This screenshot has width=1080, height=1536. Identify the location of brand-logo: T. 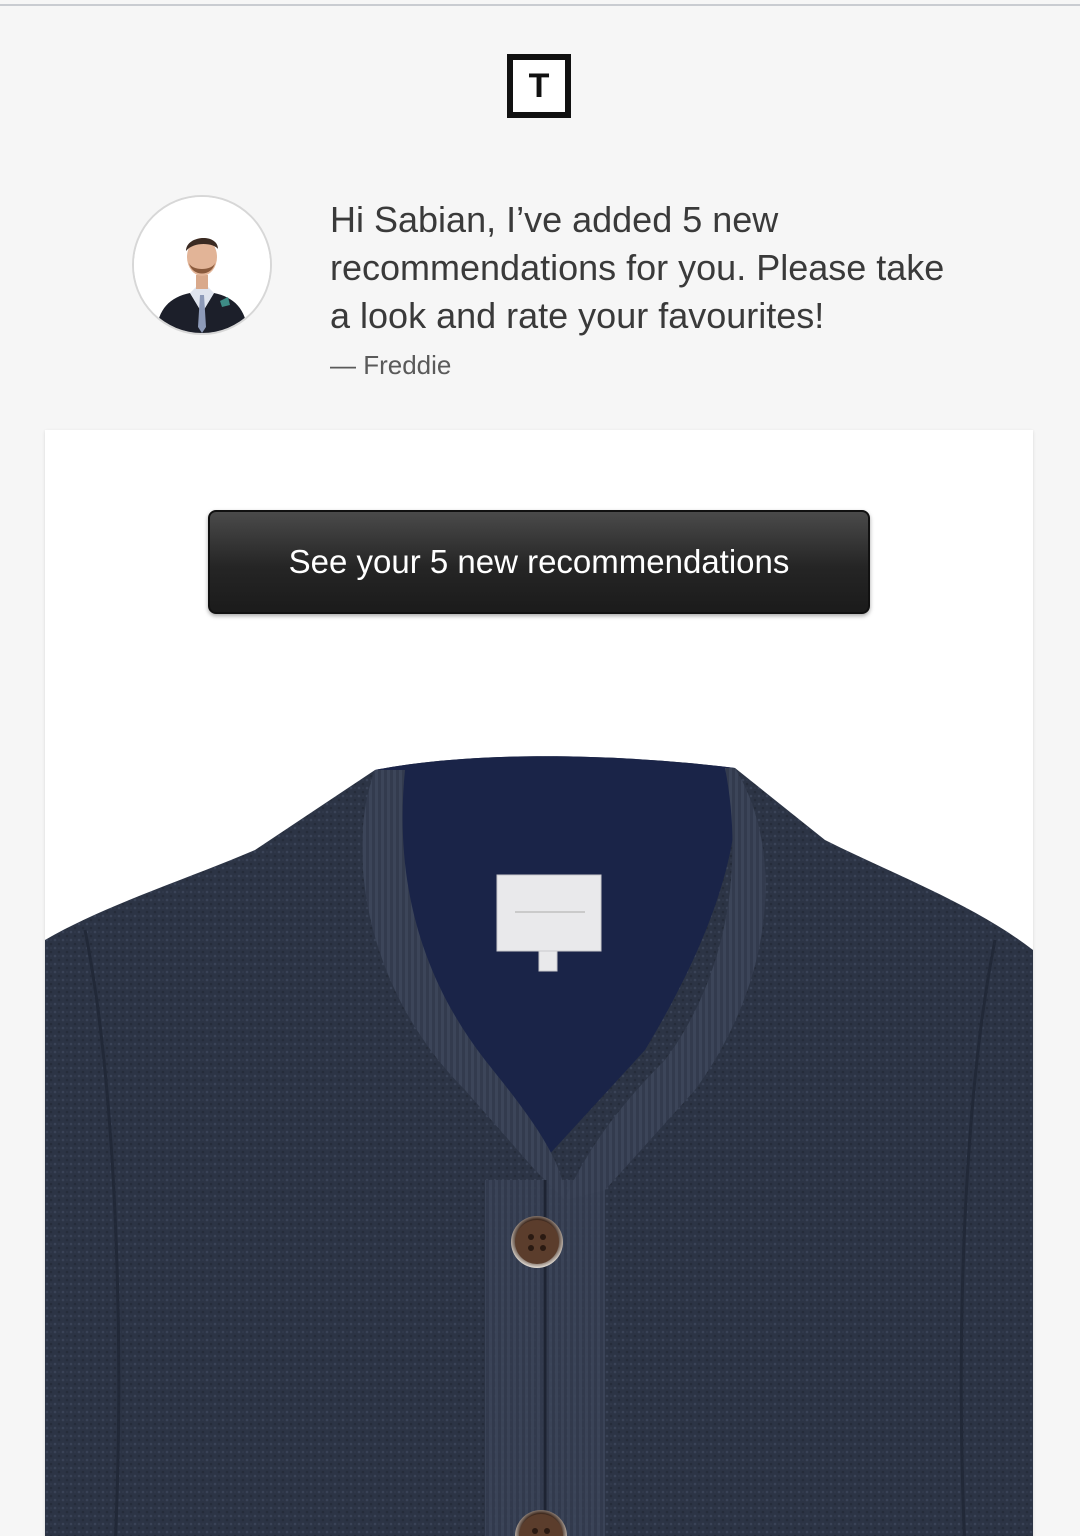
(539, 86).